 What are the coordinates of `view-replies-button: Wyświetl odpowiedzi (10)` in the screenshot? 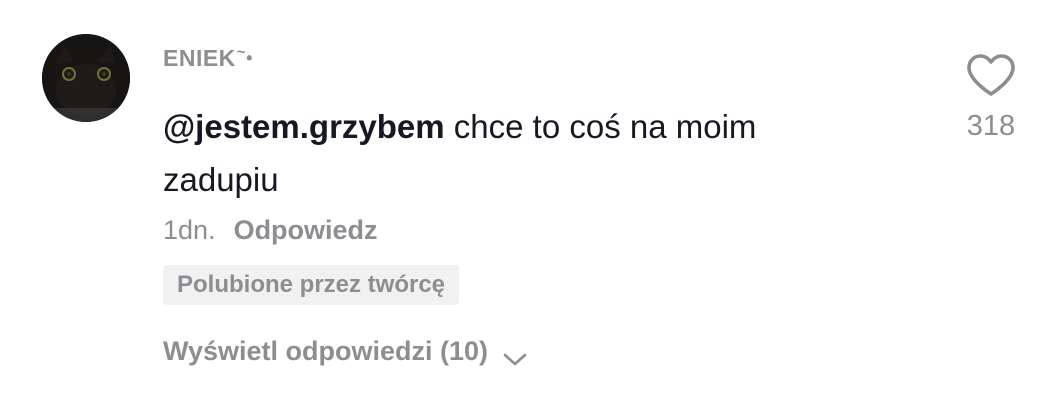 It's located at (345, 351).